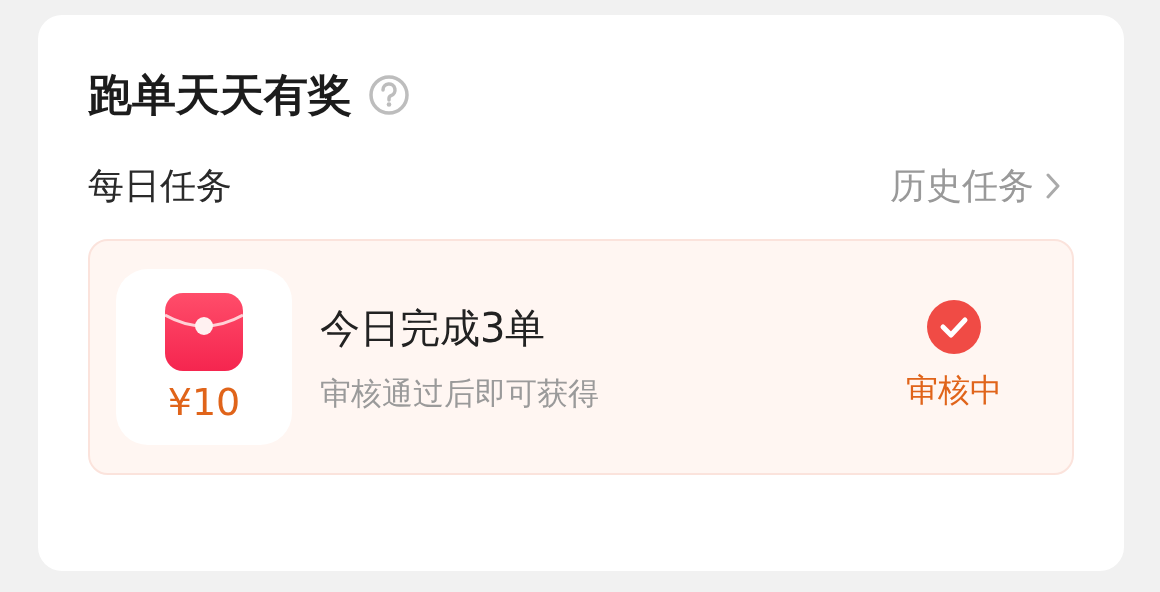 The width and height of the screenshot is (1160, 592). Describe the element at coordinates (1053, 186) in the screenshot. I see `chevron-right-icon` at that location.